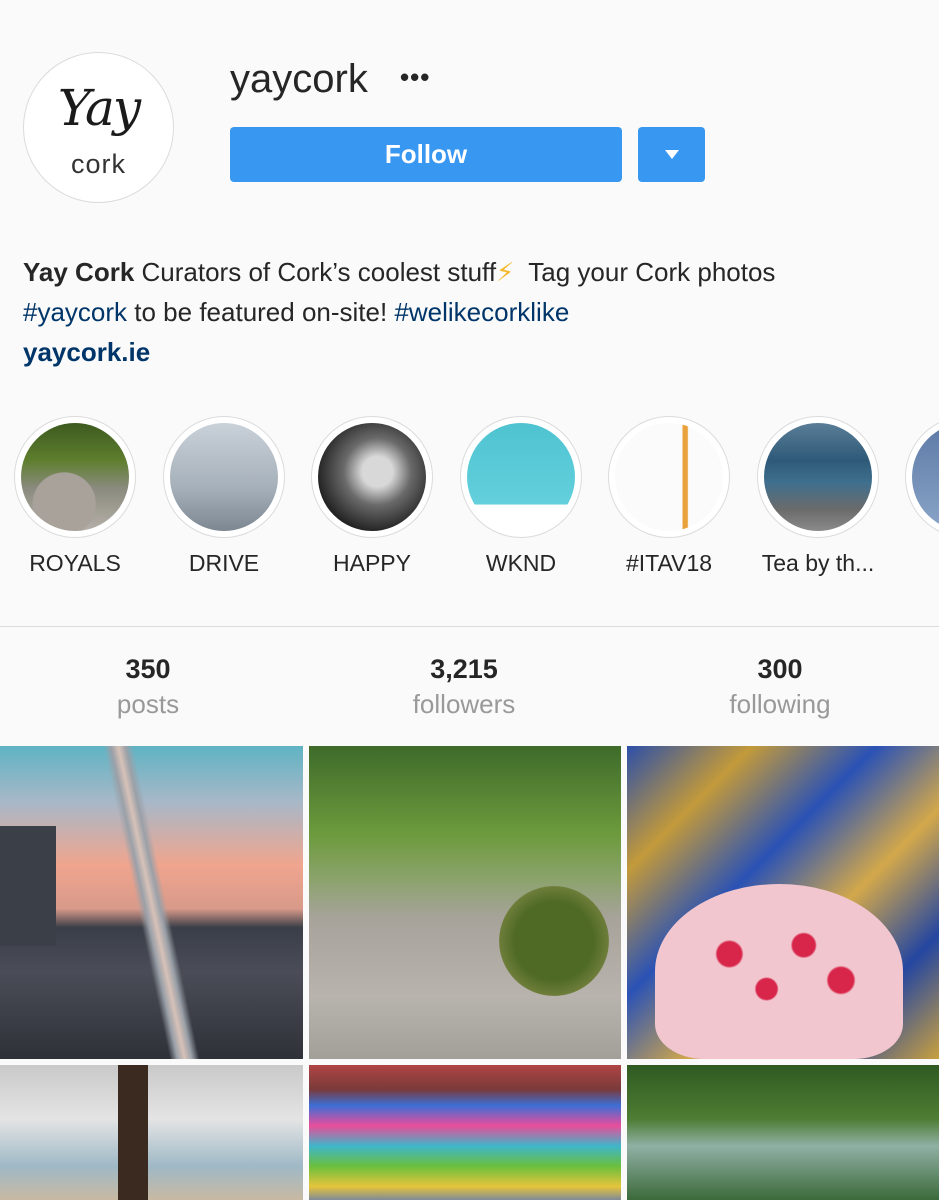  Describe the element at coordinates (148, 669) in the screenshot. I see `posts-count: 350` at that location.